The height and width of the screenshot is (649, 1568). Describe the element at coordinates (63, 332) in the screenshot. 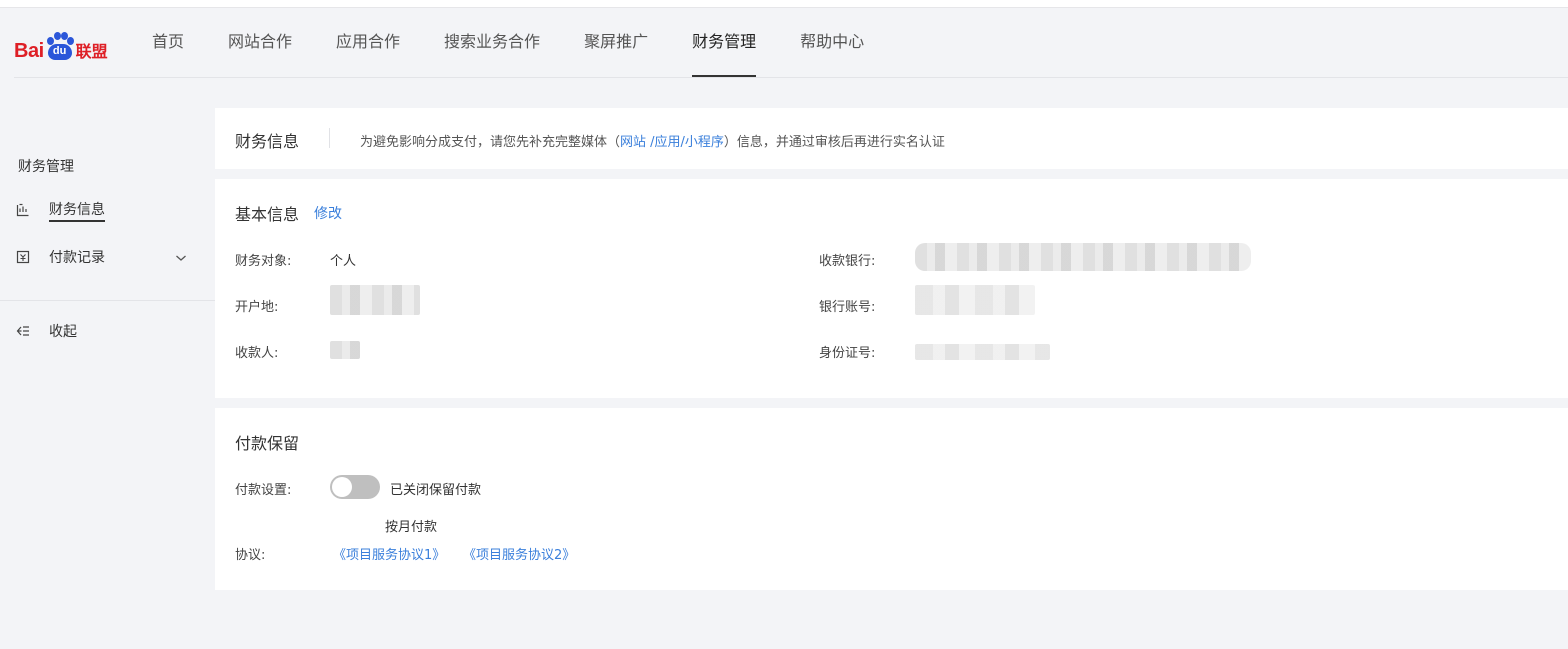

I see `collapse-label: 收起` at that location.